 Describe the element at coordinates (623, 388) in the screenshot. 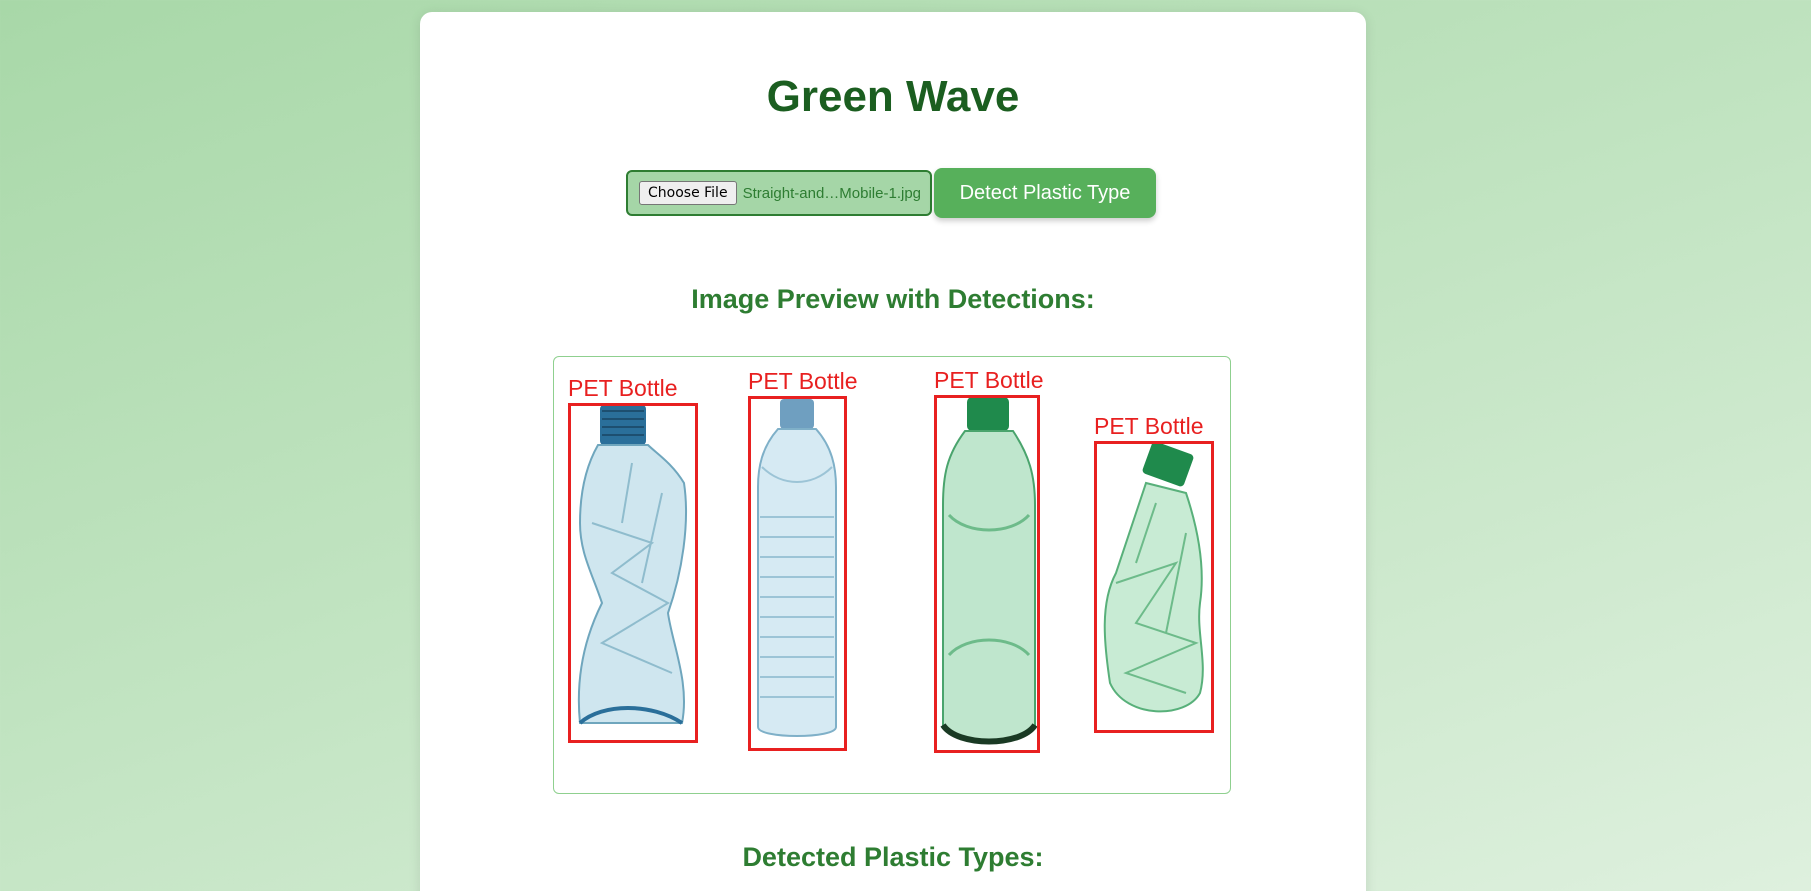

I see `detection-label-1: PET Bottle` at that location.